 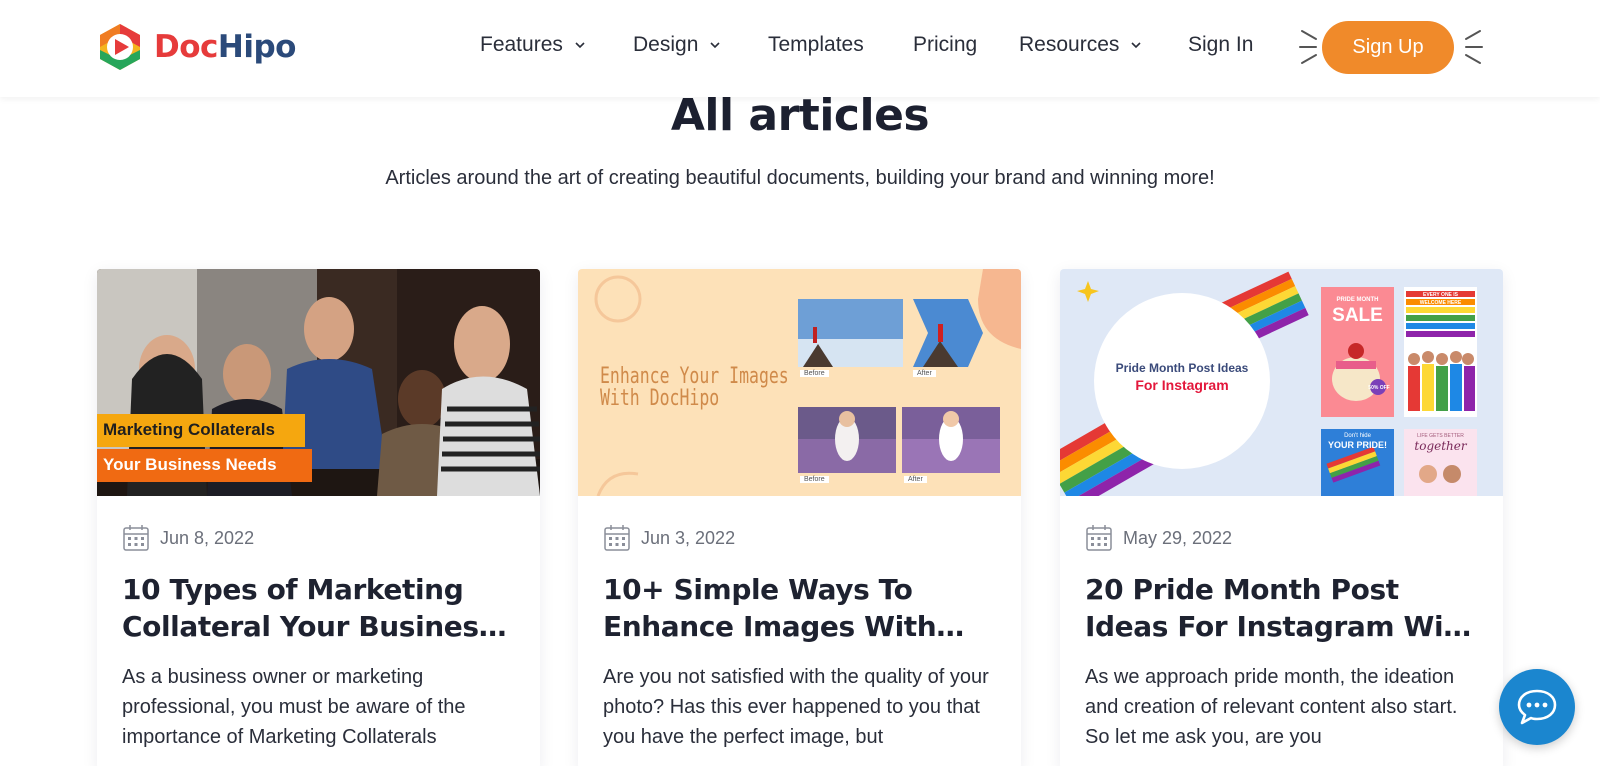 I want to click on nav-resources-label: Resources, so click(x=1069, y=44).